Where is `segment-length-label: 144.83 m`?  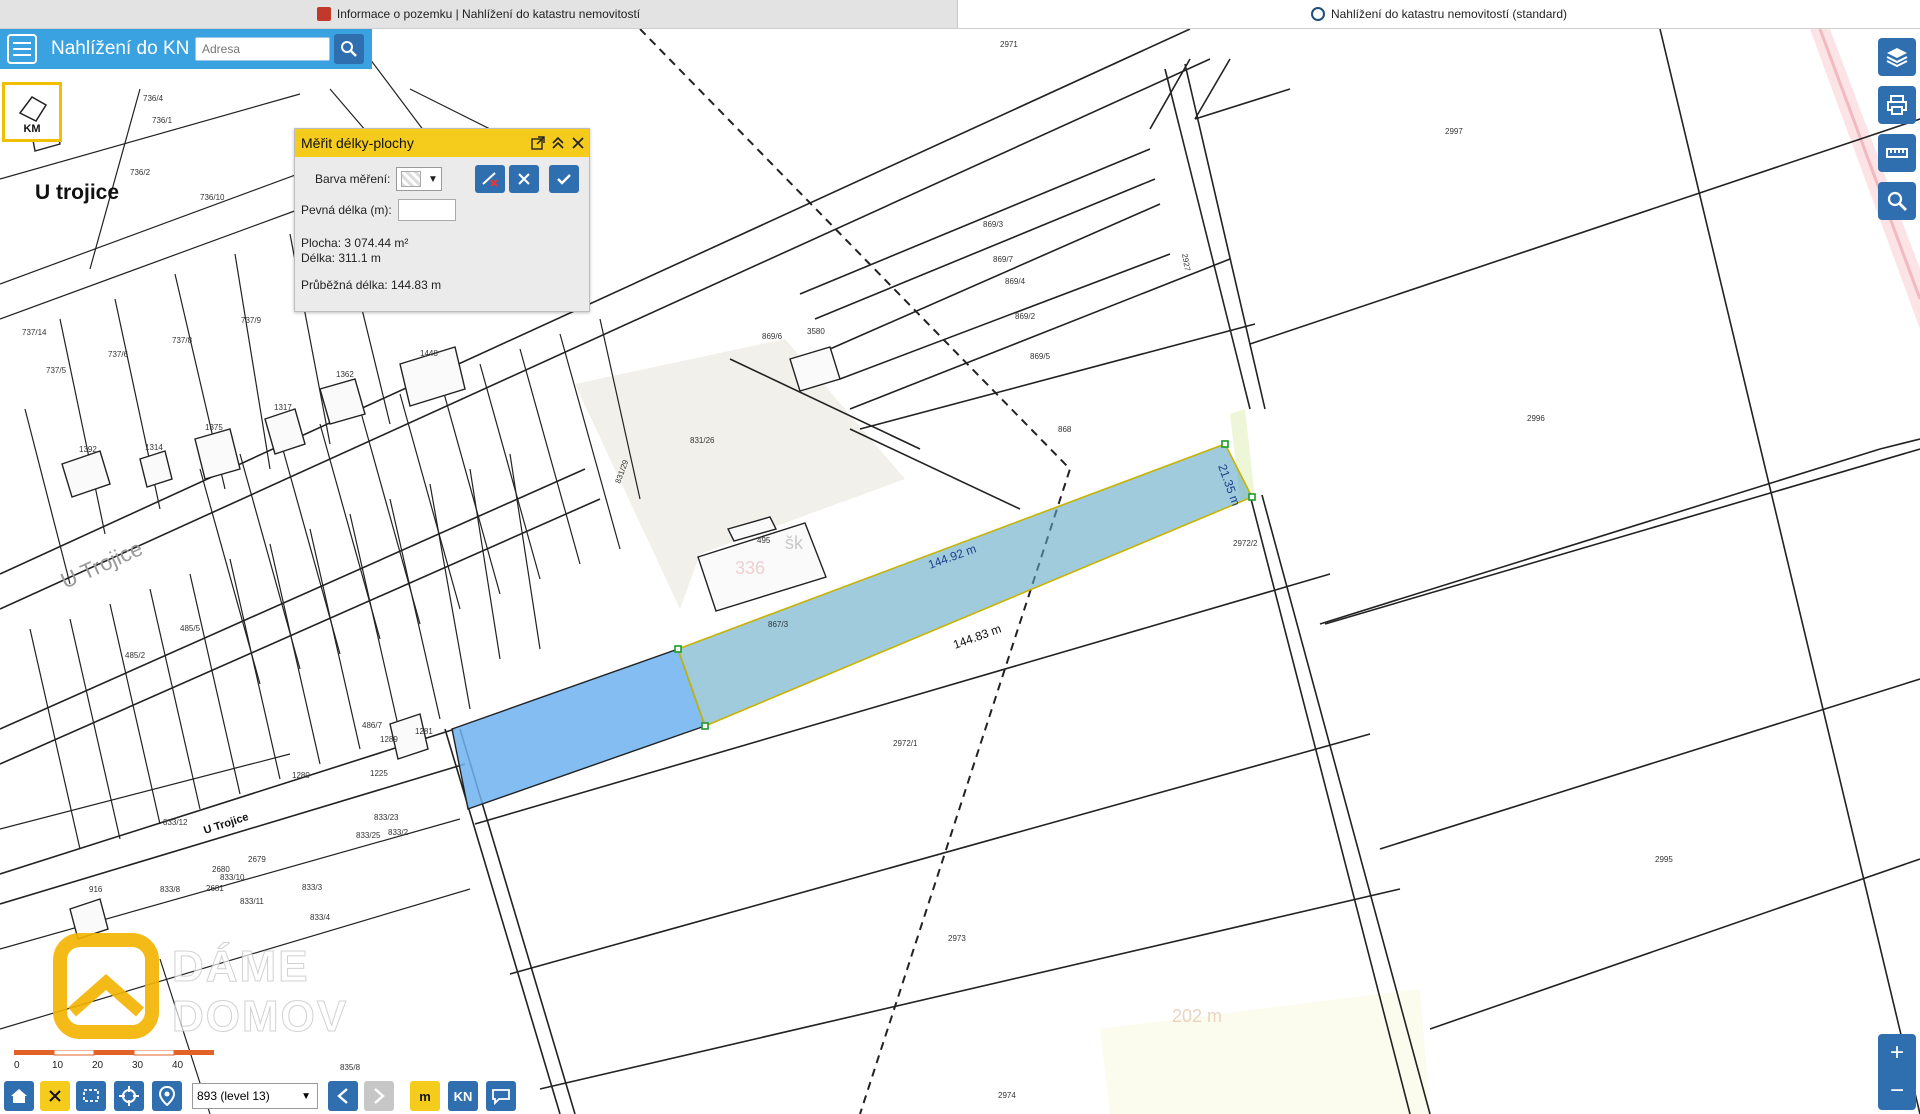 segment-length-label: 144.83 m is located at coordinates (977, 637).